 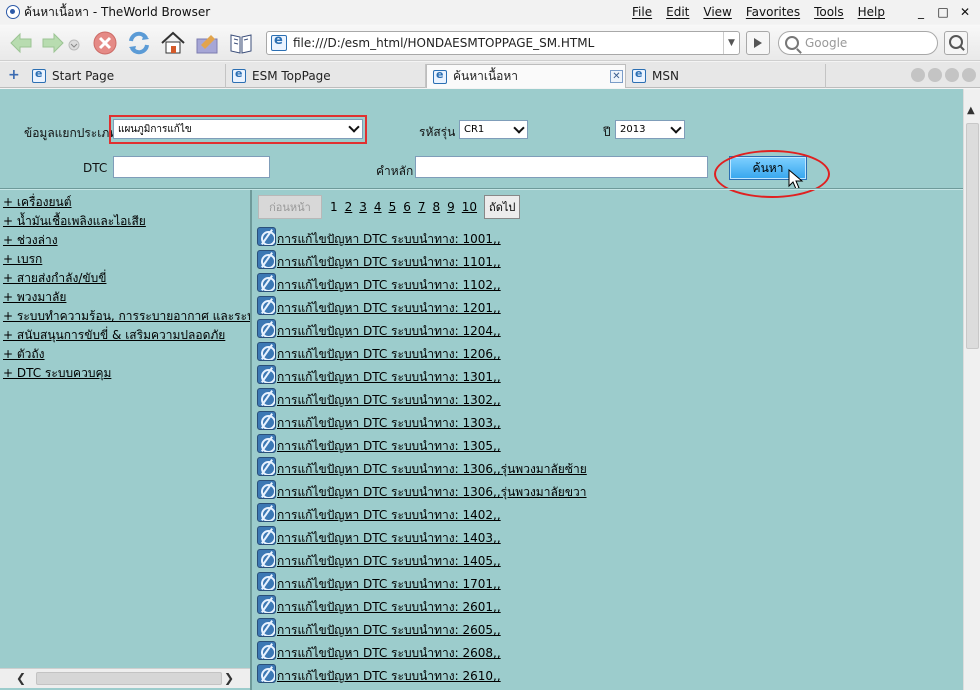 What do you see at coordinates (935, 75) in the screenshot?
I see `tab-prev-icon` at bounding box center [935, 75].